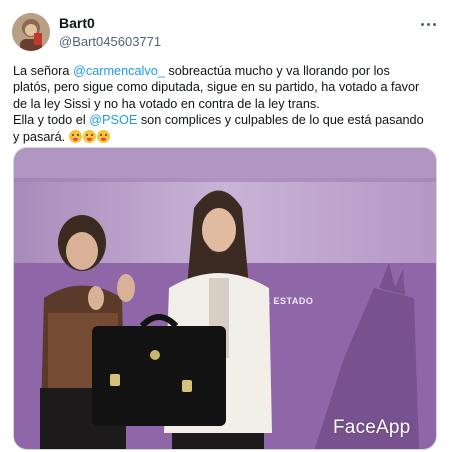 The height and width of the screenshot is (452, 454). Describe the element at coordinates (39, 136) in the screenshot. I see `text-segment: y pasará.` at that location.